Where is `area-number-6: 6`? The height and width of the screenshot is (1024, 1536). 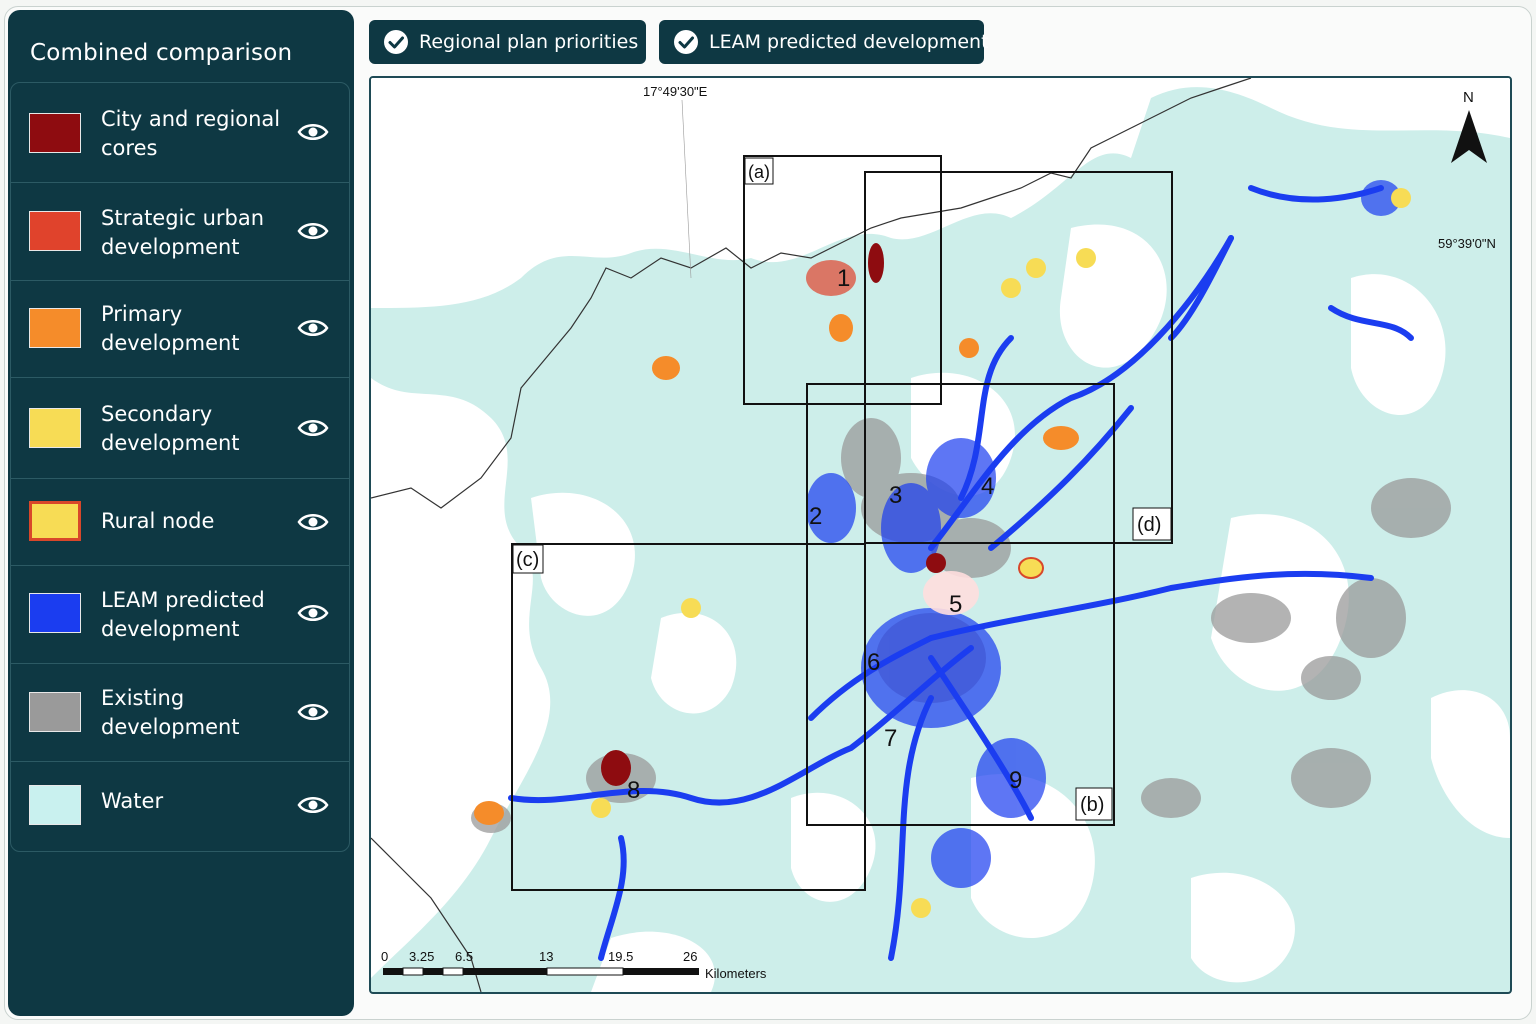
area-number-6: 6 is located at coordinates (873, 662).